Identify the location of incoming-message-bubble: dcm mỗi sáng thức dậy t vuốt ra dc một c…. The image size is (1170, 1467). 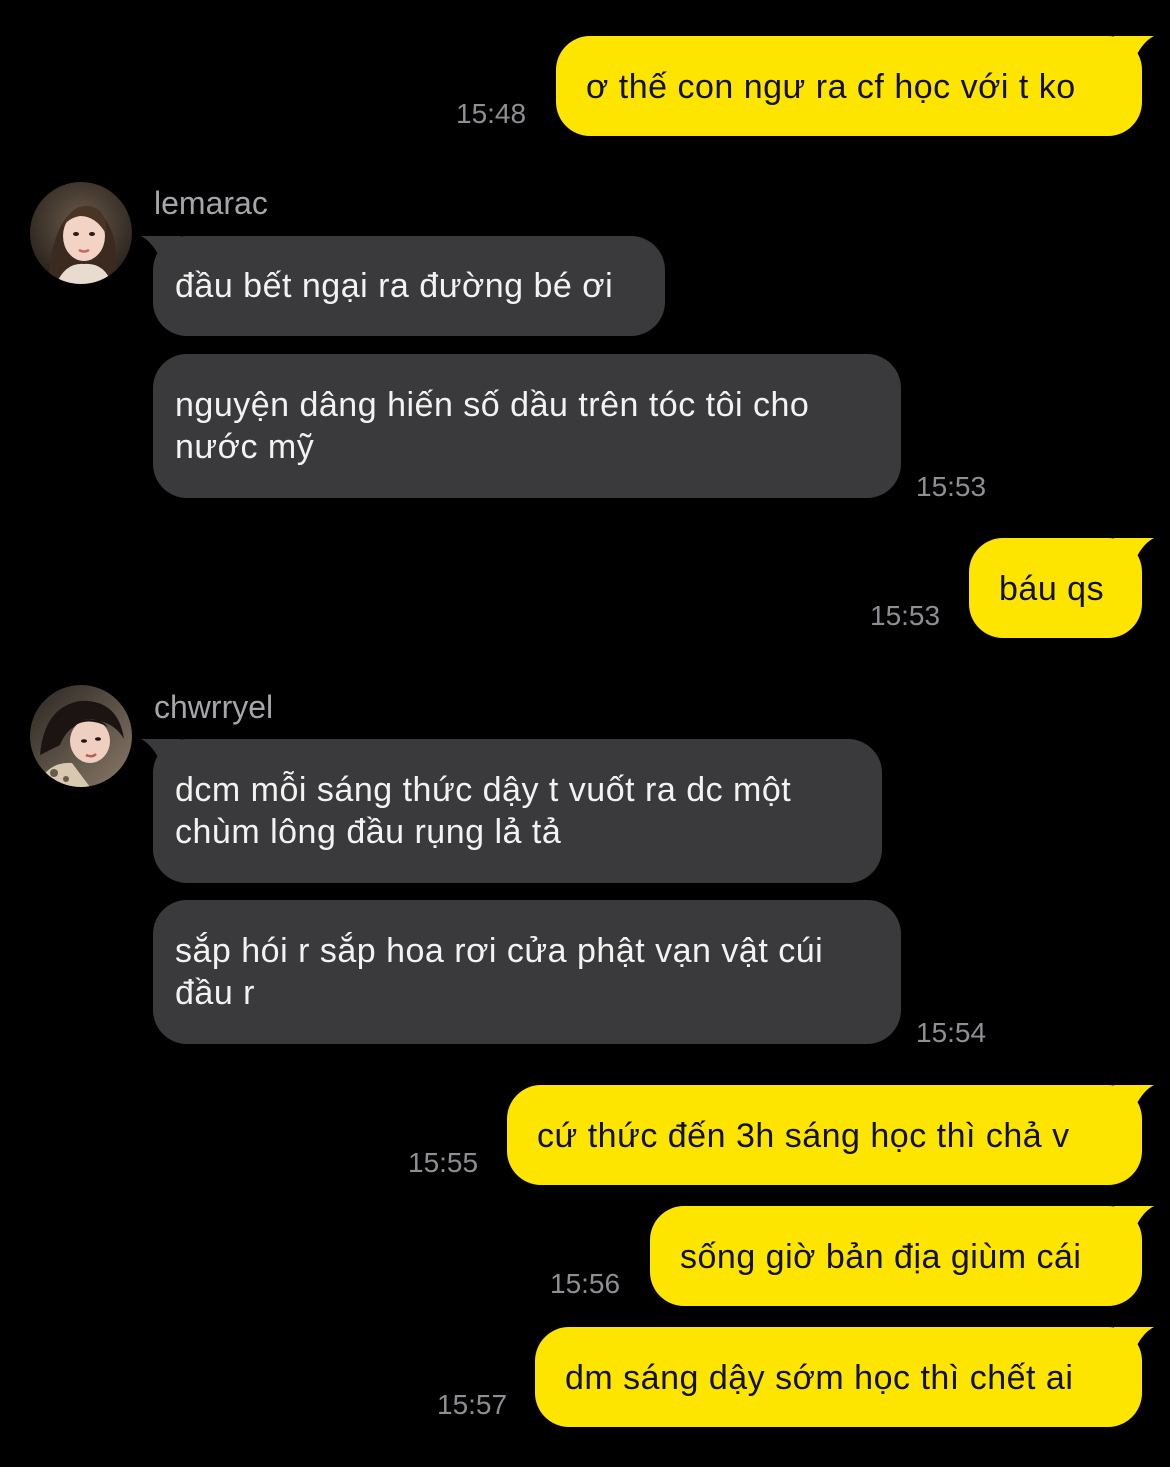
(511, 811).